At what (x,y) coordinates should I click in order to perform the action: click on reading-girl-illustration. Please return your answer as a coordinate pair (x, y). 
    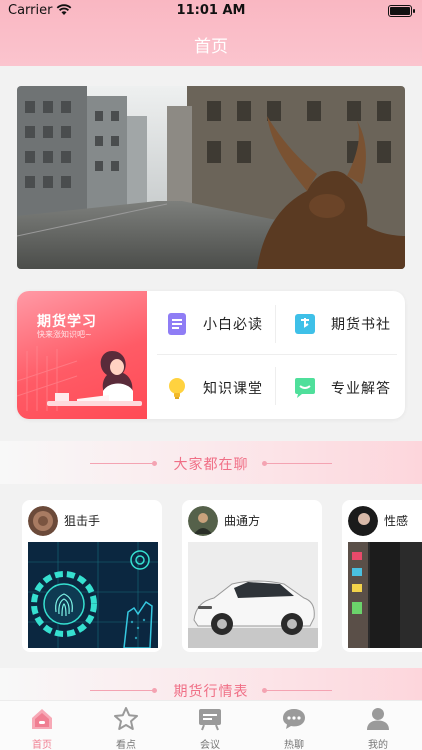
    Looking at the image, I should click on (79, 378).